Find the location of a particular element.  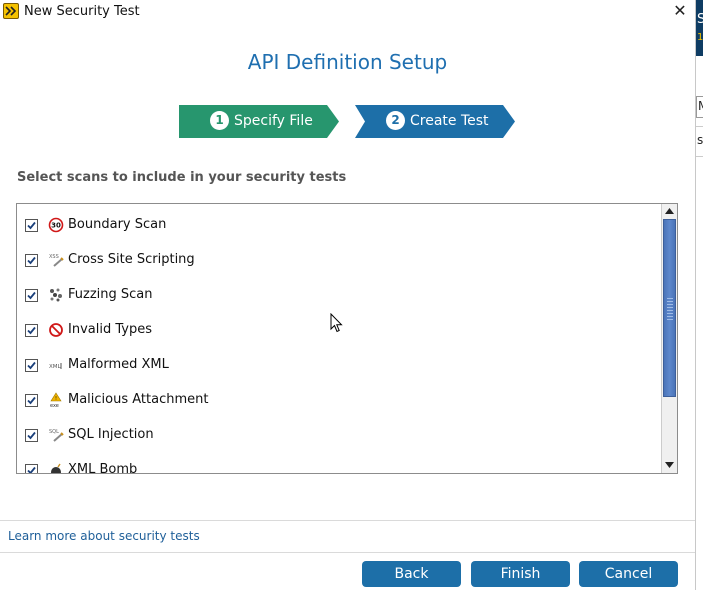

close-icon: ✕ is located at coordinates (680, 11).